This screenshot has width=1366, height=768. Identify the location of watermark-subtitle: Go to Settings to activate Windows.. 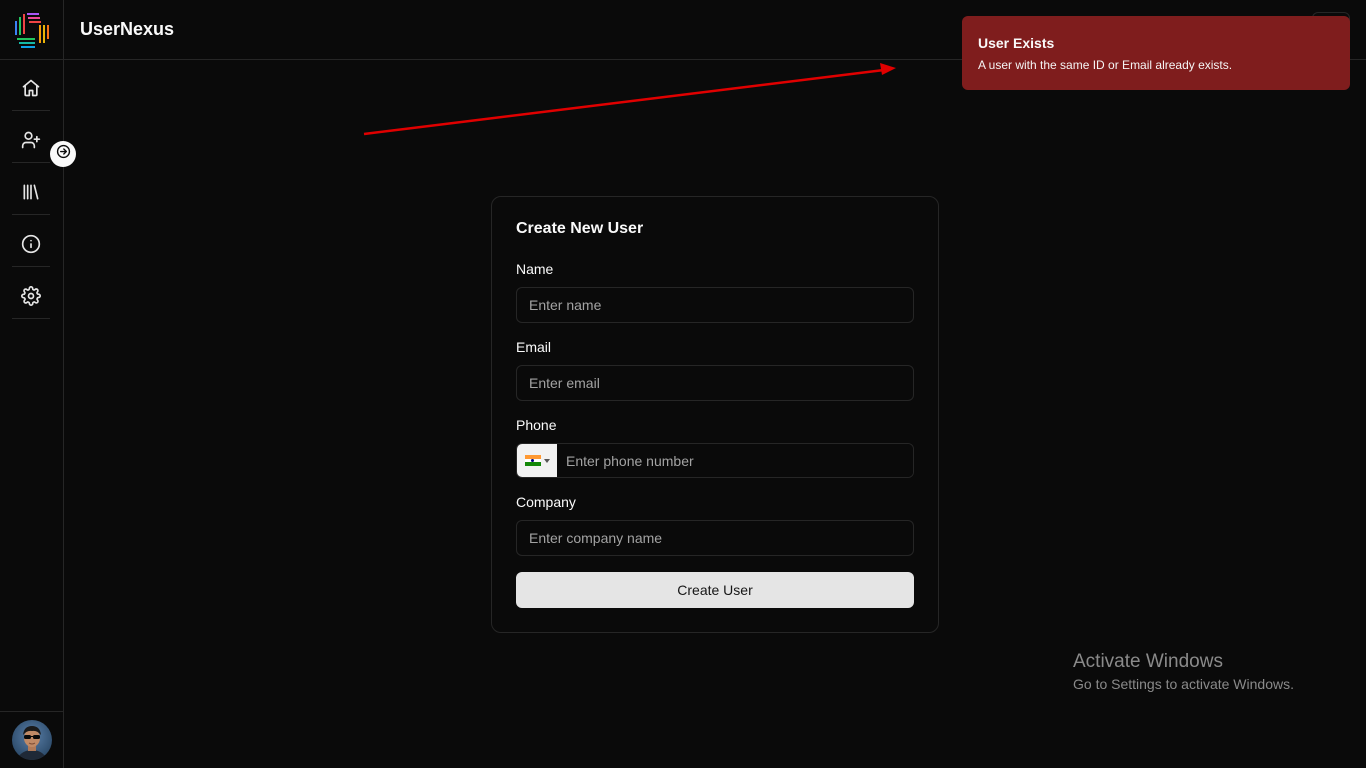
(1183, 684).